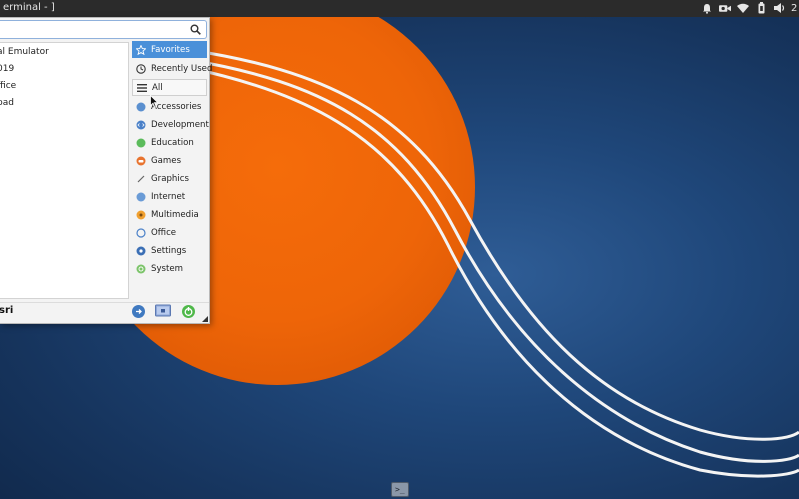 The image size is (799, 499). What do you see at coordinates (63, 53) in the screenshot?
I see `list-item: al Emulator` at bounding box center [63, 53].